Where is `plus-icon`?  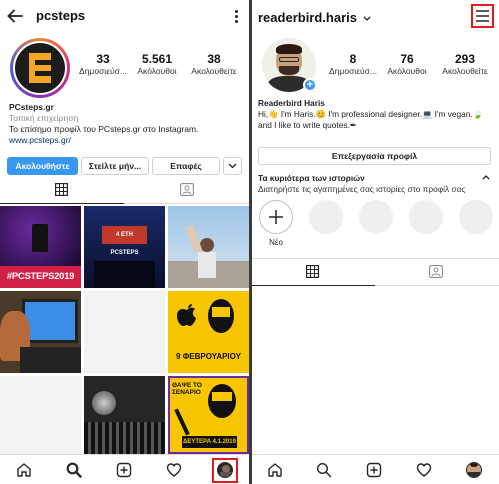
plus-icon is located at coordinates (276, 217).